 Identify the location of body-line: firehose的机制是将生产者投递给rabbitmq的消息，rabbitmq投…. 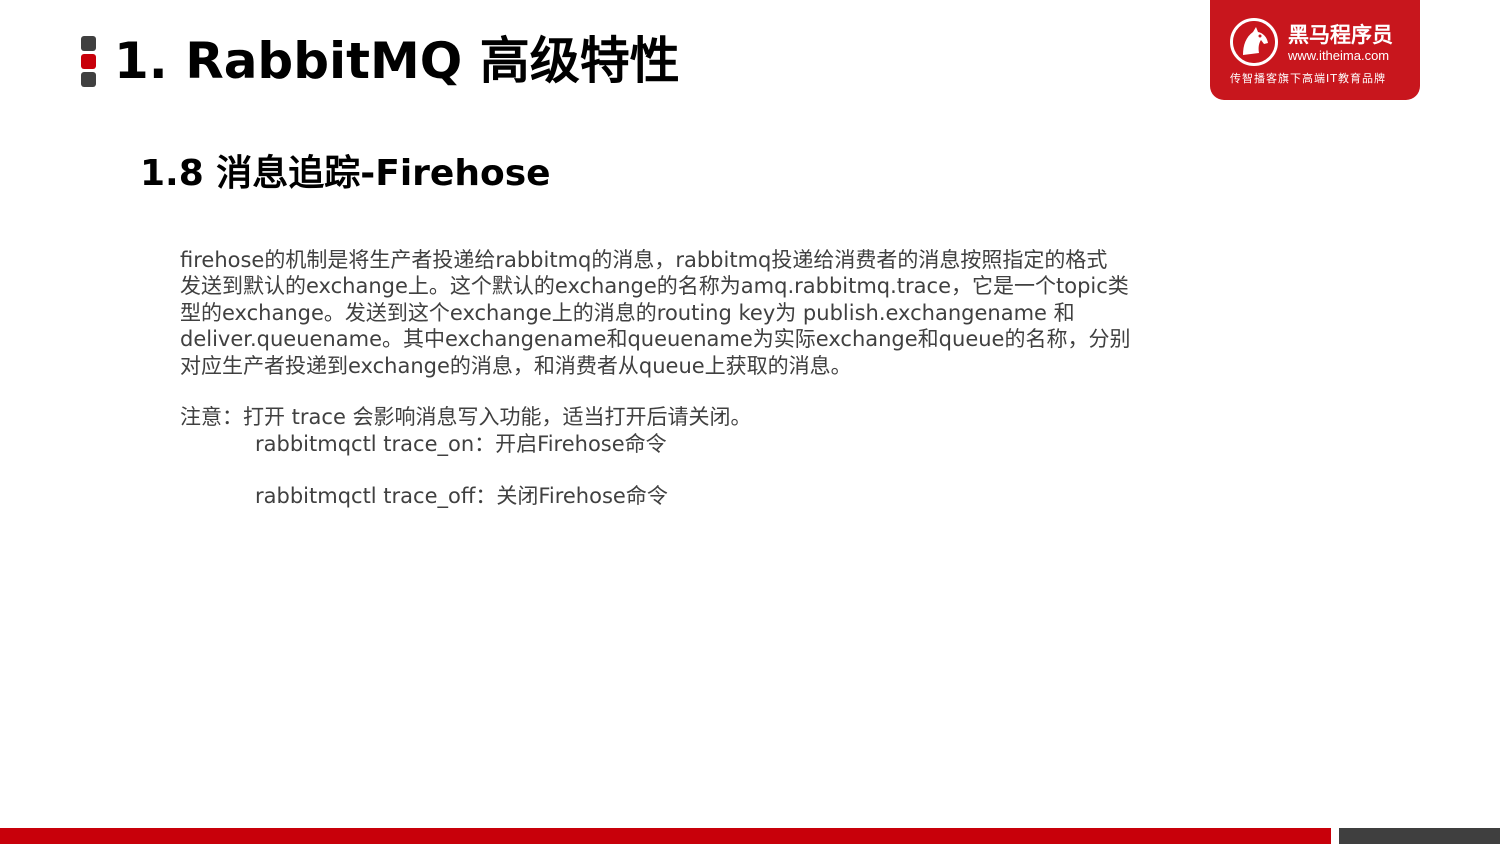
(644, 260).